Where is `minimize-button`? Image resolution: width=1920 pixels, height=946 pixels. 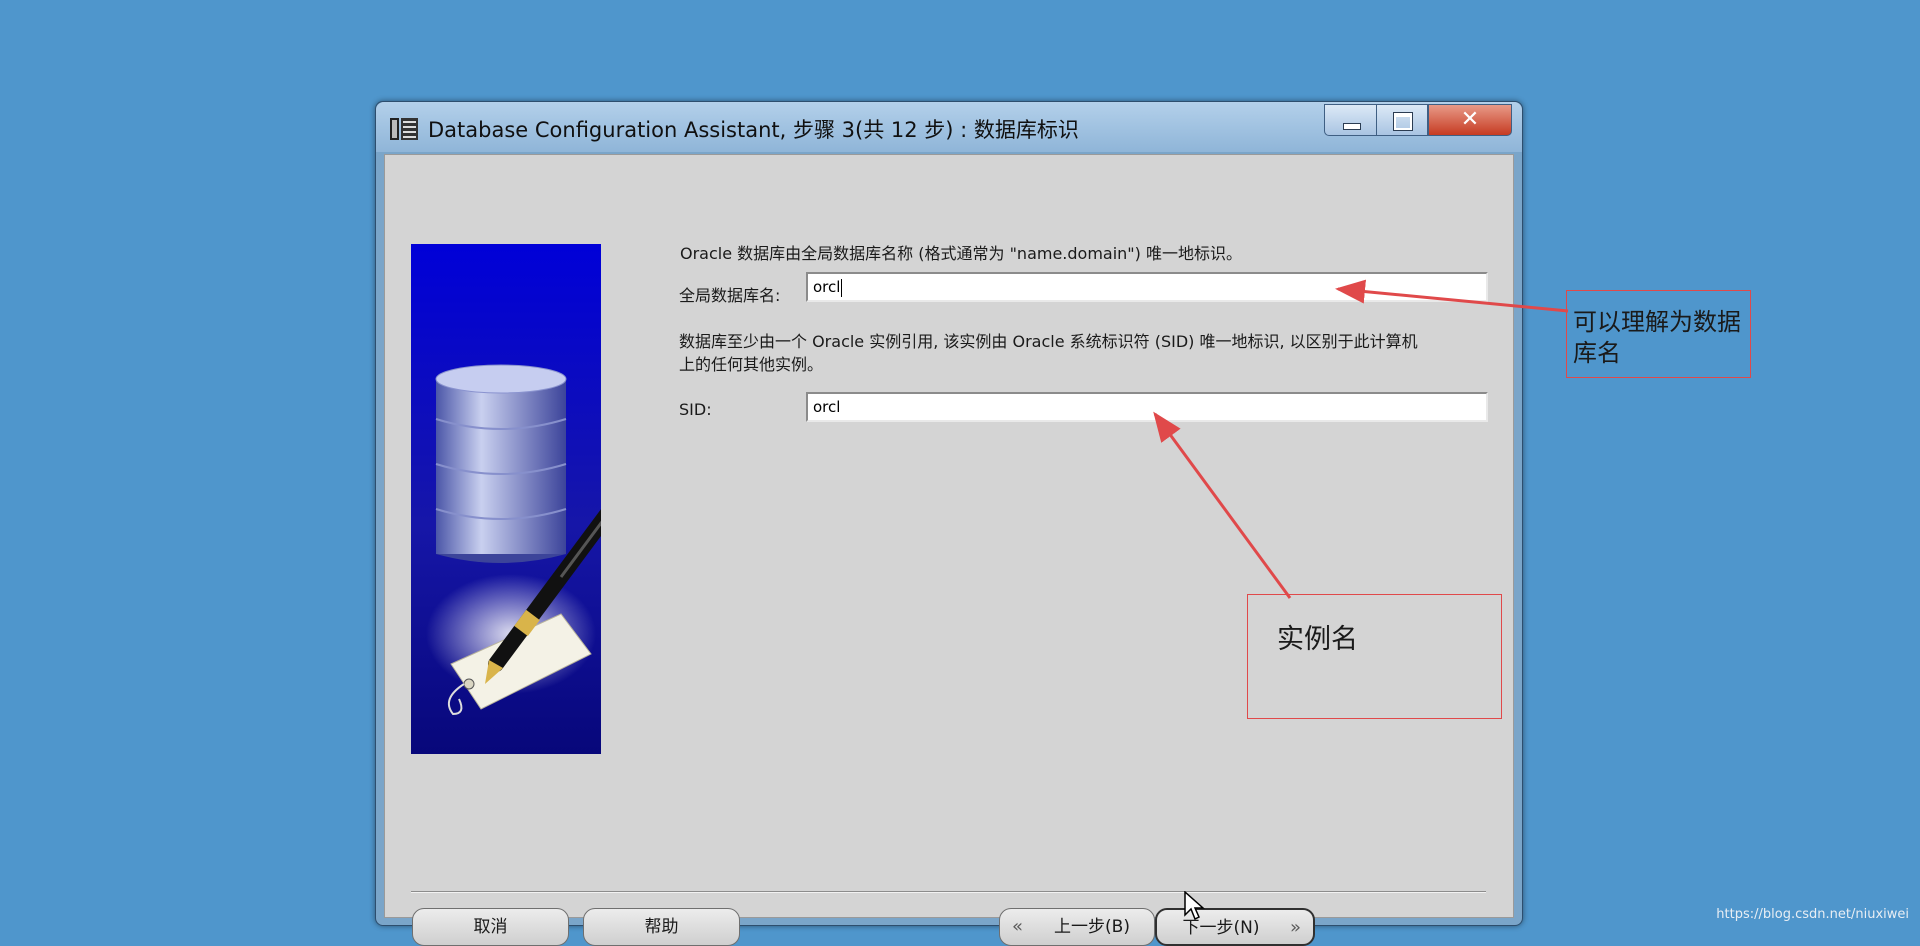 minimize-button is located at coordinates (1350, 120).